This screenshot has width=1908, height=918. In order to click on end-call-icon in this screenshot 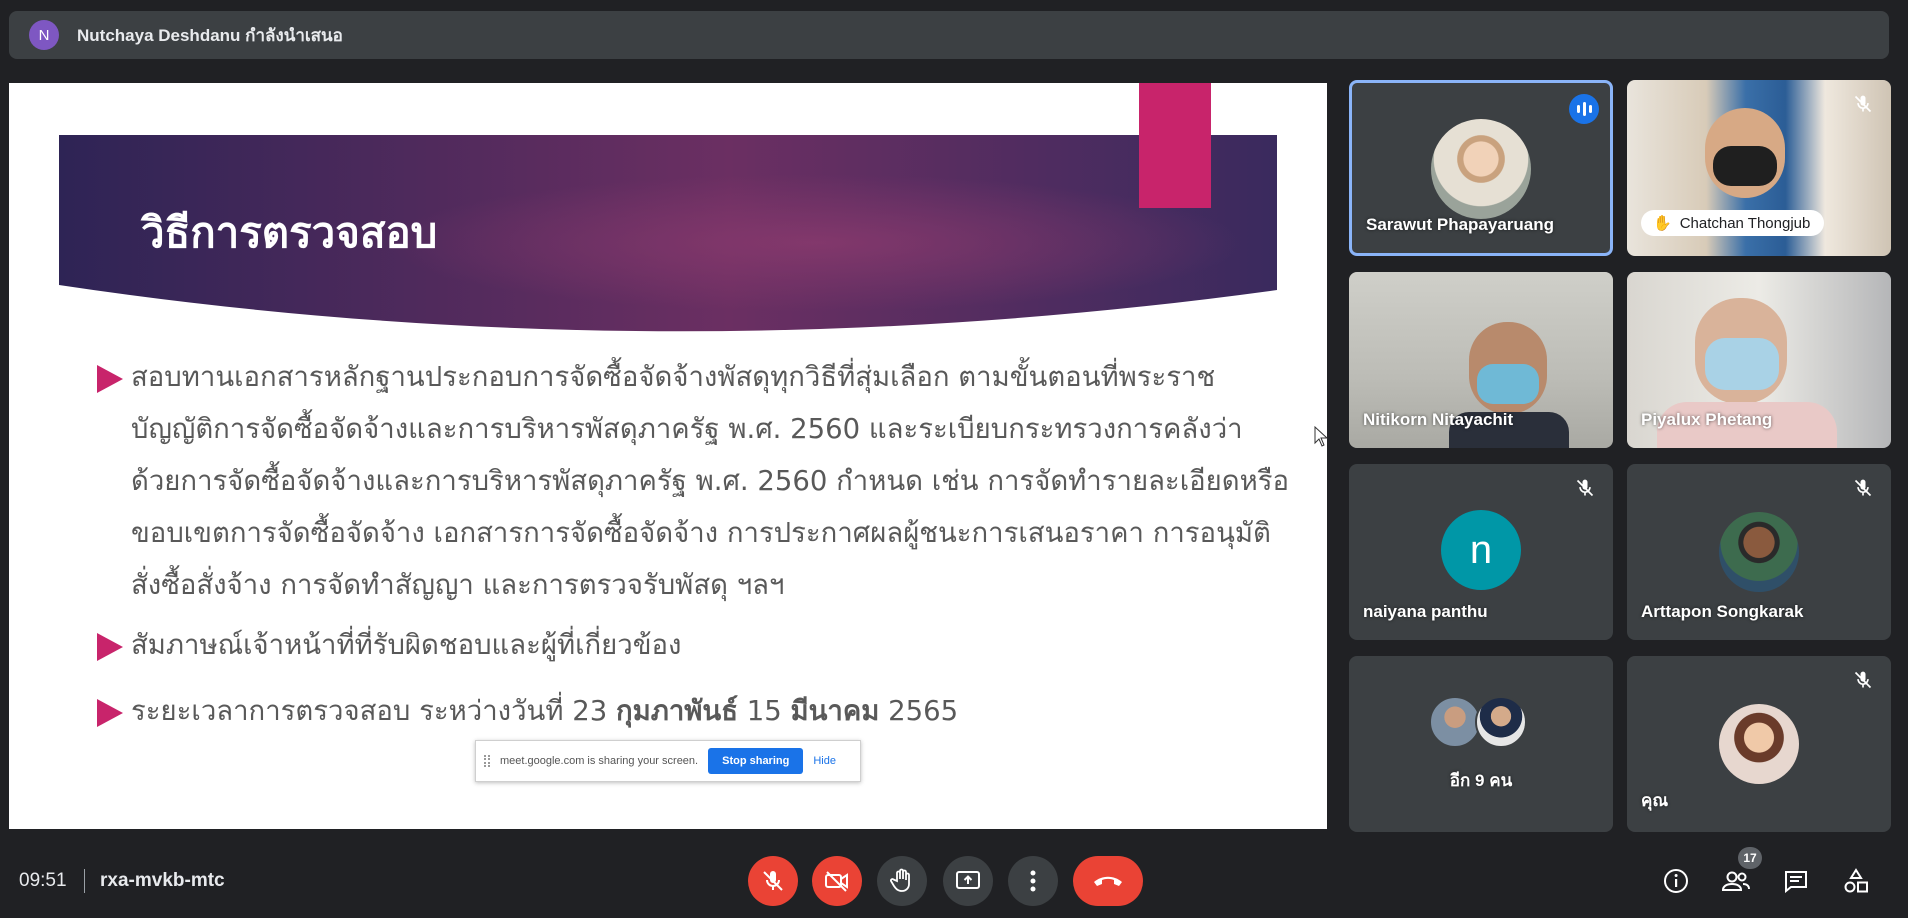, I will do `click(1108, 881)`.